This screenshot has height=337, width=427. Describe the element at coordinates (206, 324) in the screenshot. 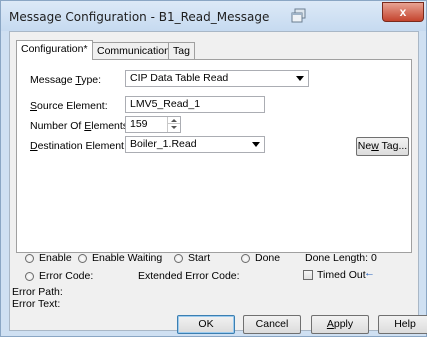

I see `ok-button: OK` at that location.